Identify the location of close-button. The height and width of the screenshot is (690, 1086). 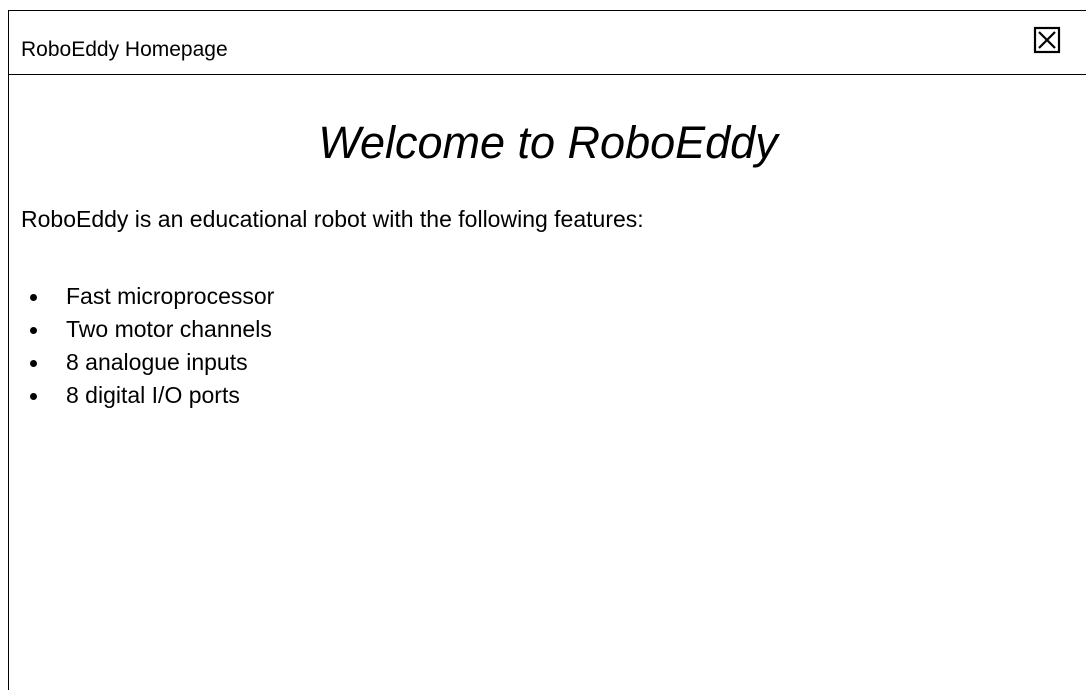
(1047, 40).